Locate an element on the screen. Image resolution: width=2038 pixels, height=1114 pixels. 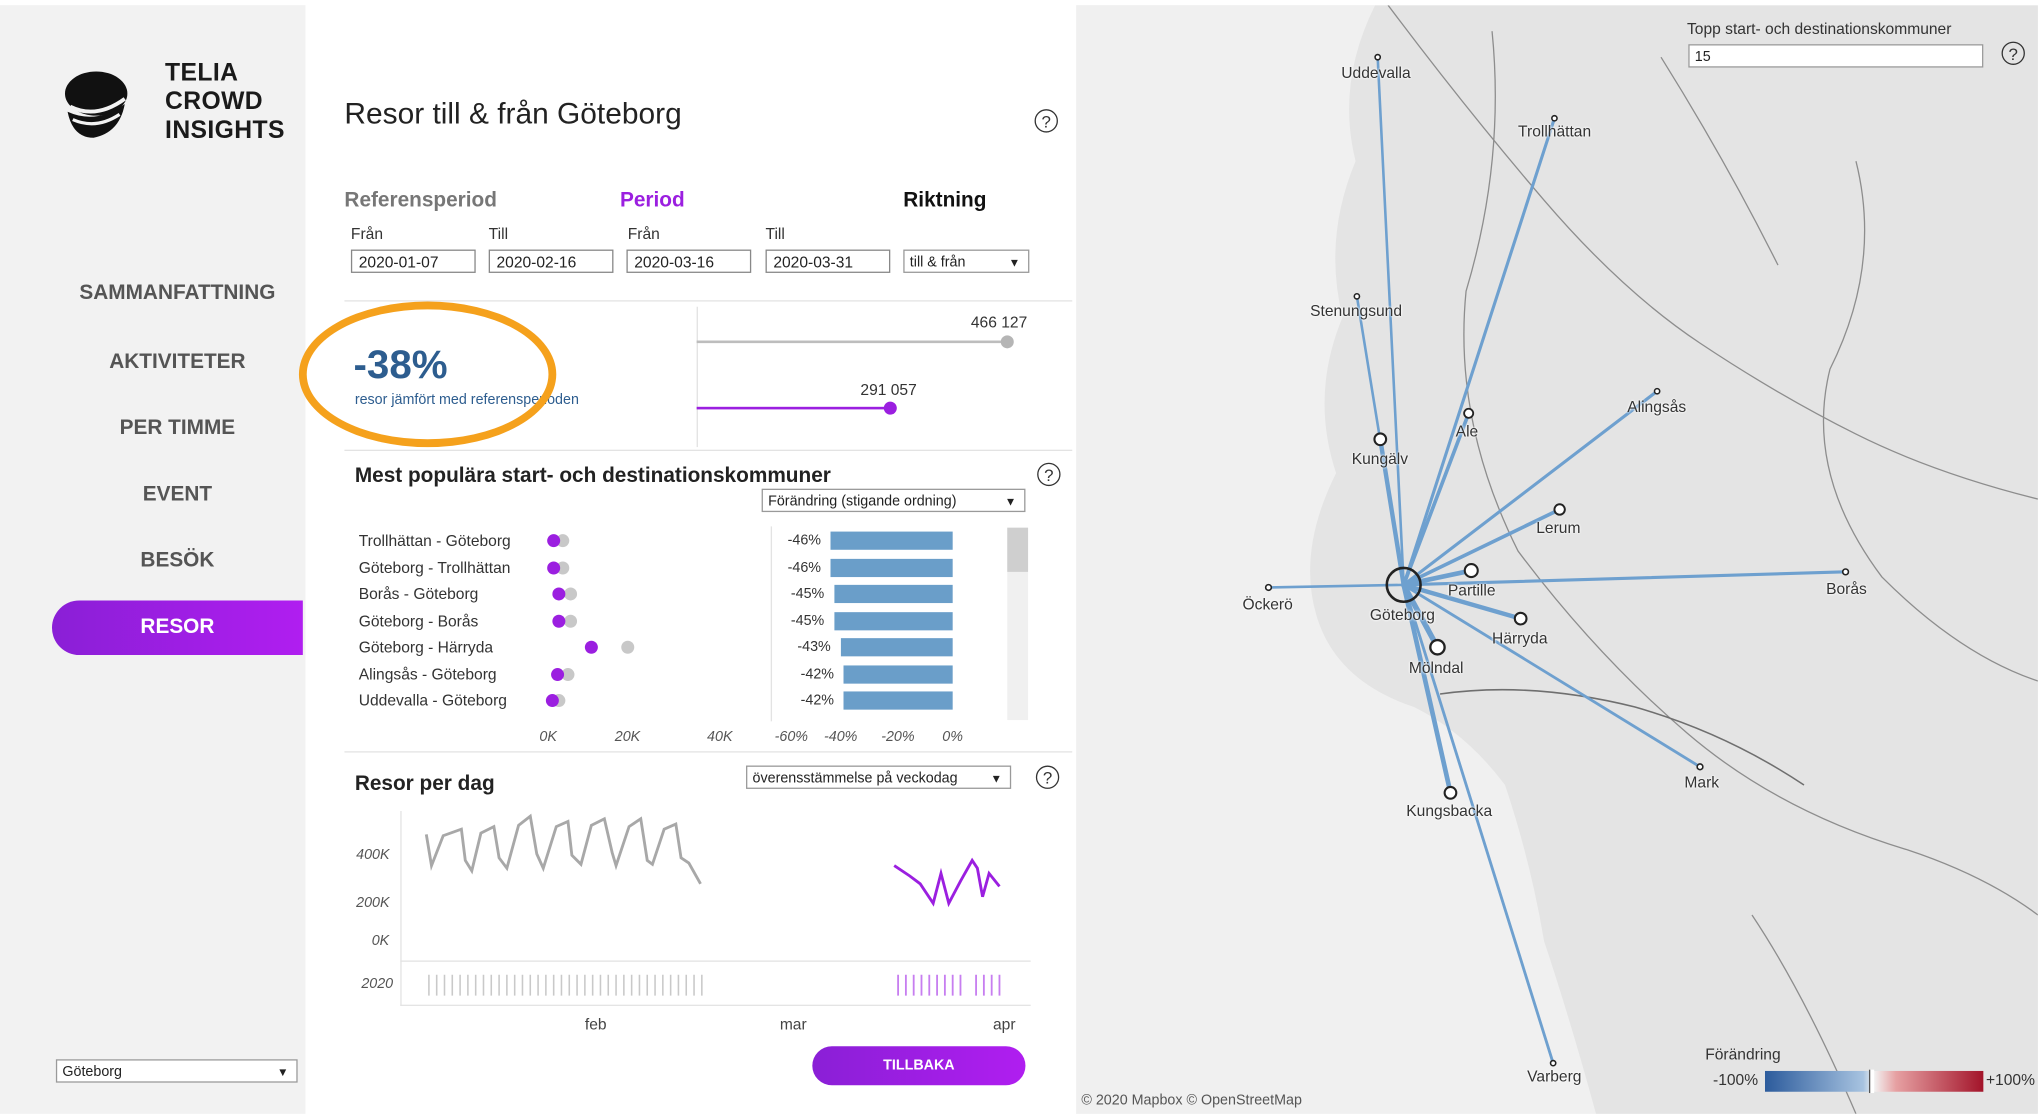
region-select: Göteborg ▼ is located at coordinates (176, 1071).